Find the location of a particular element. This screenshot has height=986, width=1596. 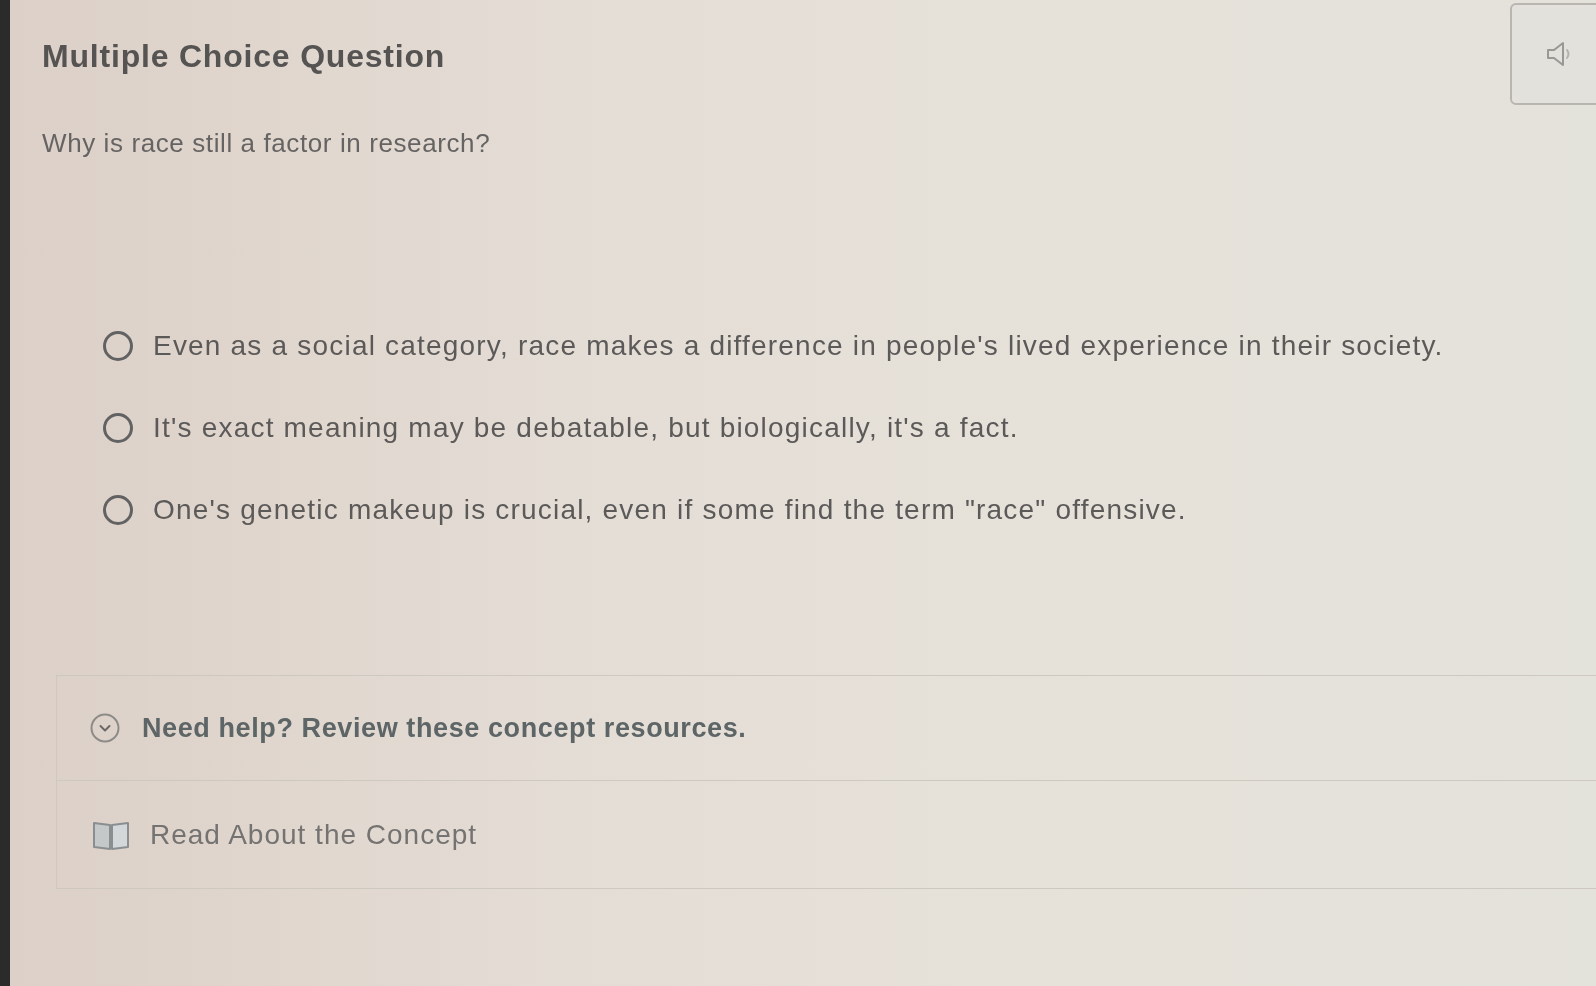

question-type-title: Multiple Choice Question is located at coordinates (244, 56).